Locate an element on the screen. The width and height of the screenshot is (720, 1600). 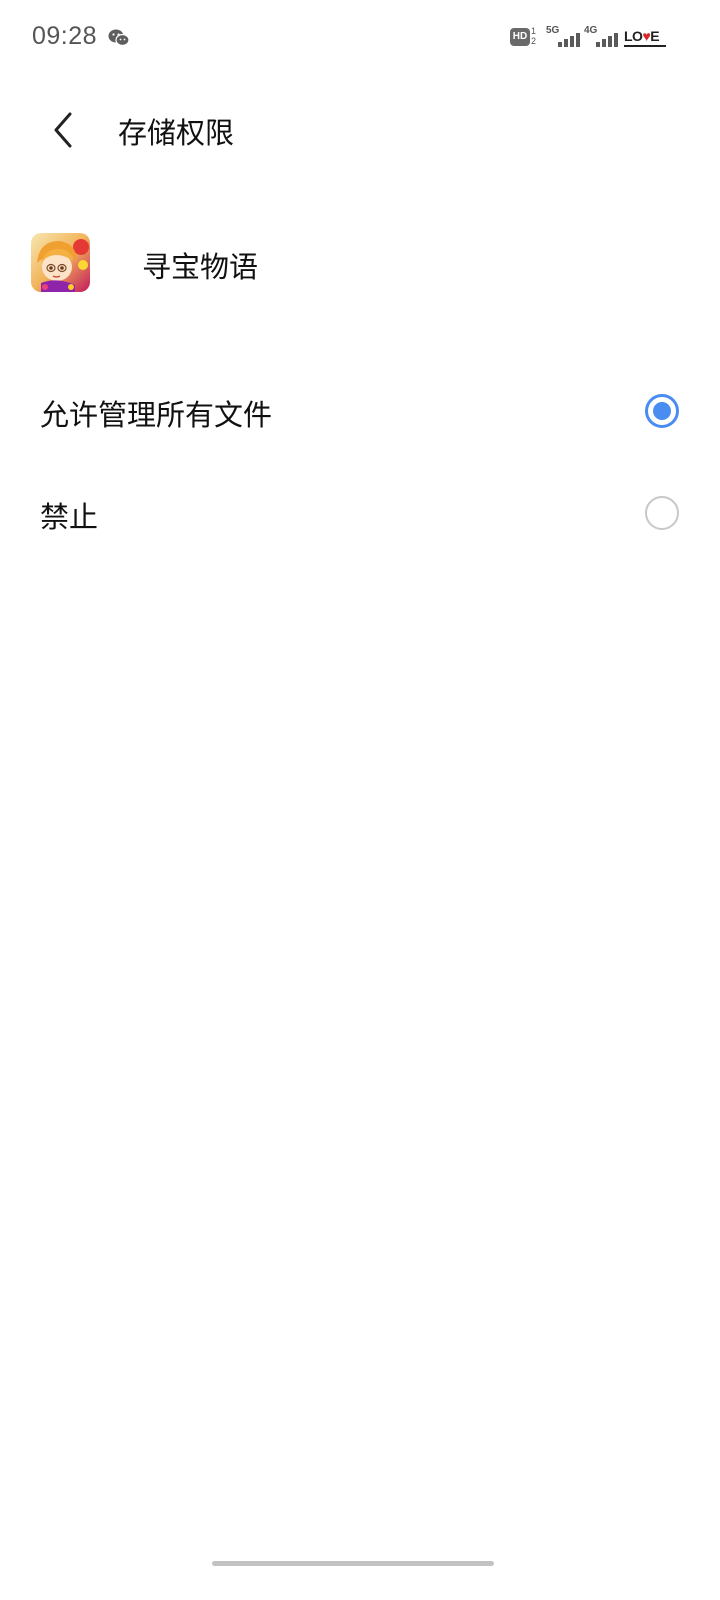
carrier-badge: LO♥E is located at coordinates (642, 36).